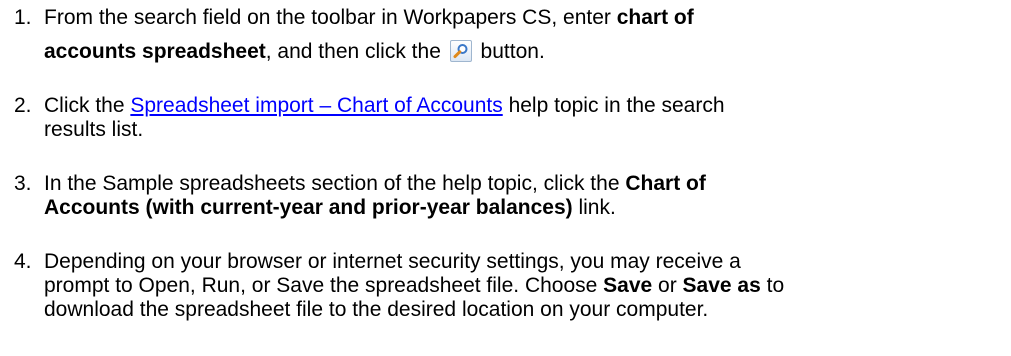 This screenshot has height=356, width=1011. I want to click on step-text-segment: Click the, so click(87, 105).